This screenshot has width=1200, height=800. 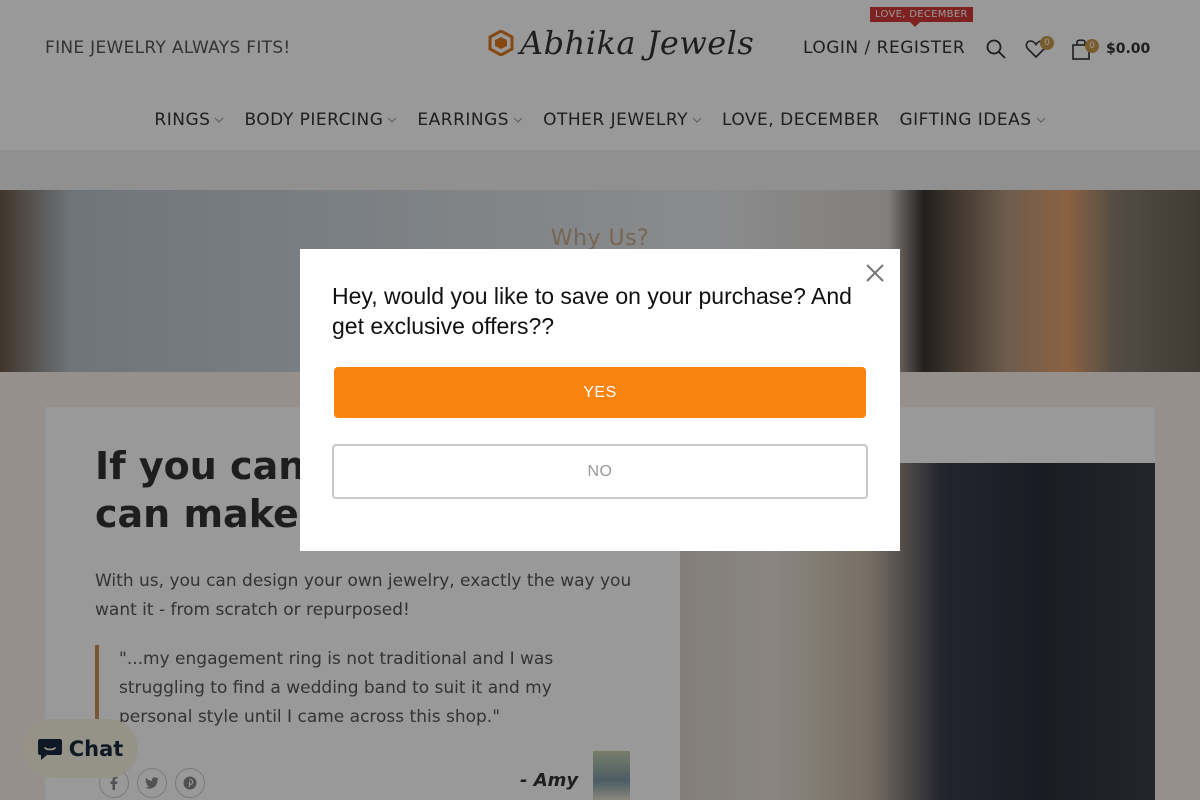 What do you see at coordinates (600, 471) in the screenshot?
I see `no-button: NO` at bounding box center [600, 471].